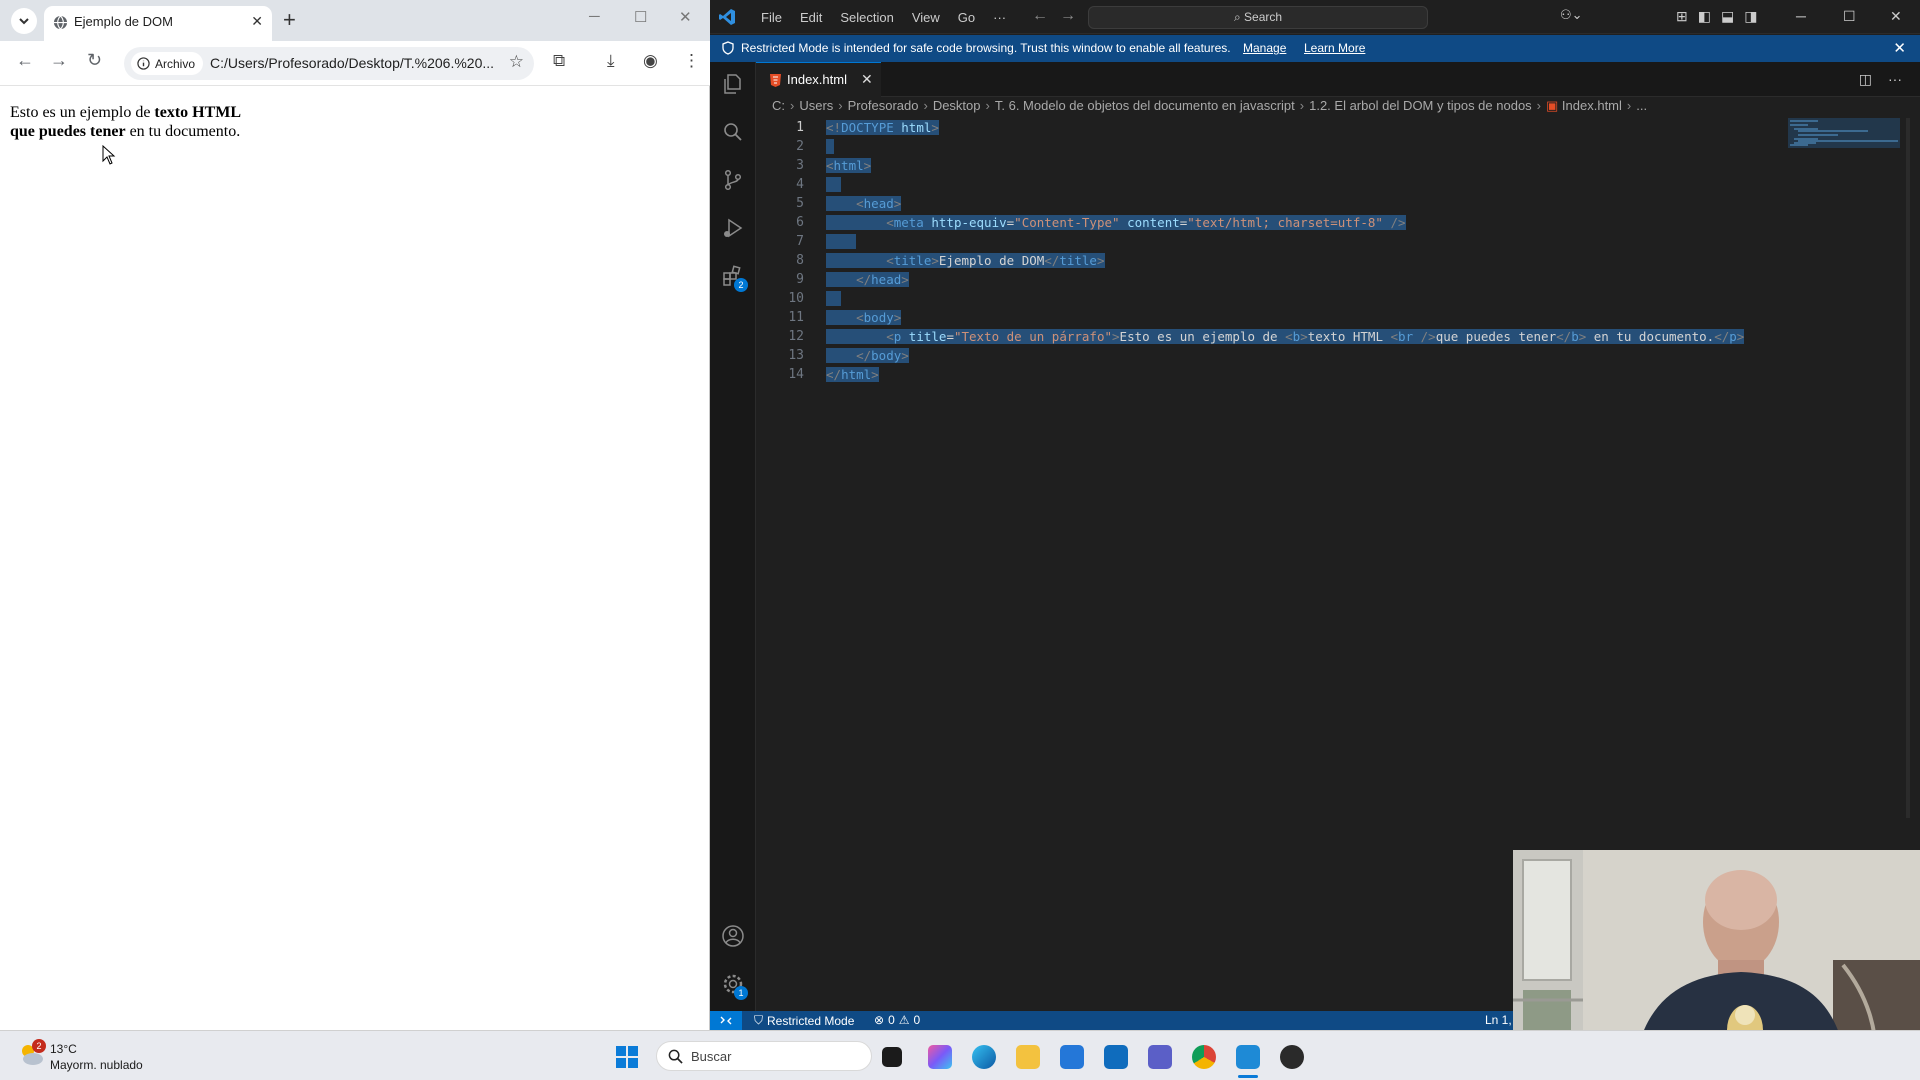 The width and height of the screenshot is (1920, 1080). I want to click on microsoft-store-icon, so click(1072, 1057).